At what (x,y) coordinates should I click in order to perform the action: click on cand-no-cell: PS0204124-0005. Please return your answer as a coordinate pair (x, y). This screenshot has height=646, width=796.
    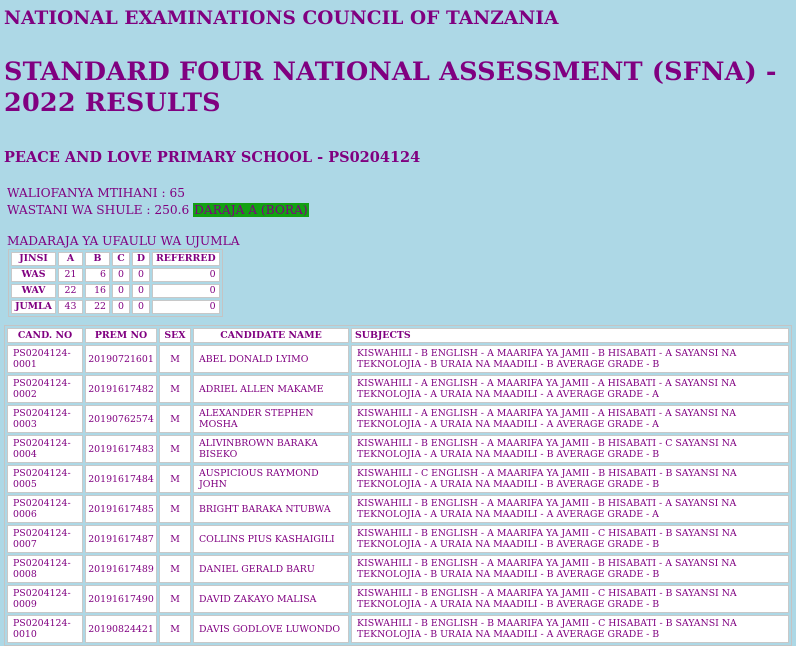
    Looking at the image, I should click on (45, 479).